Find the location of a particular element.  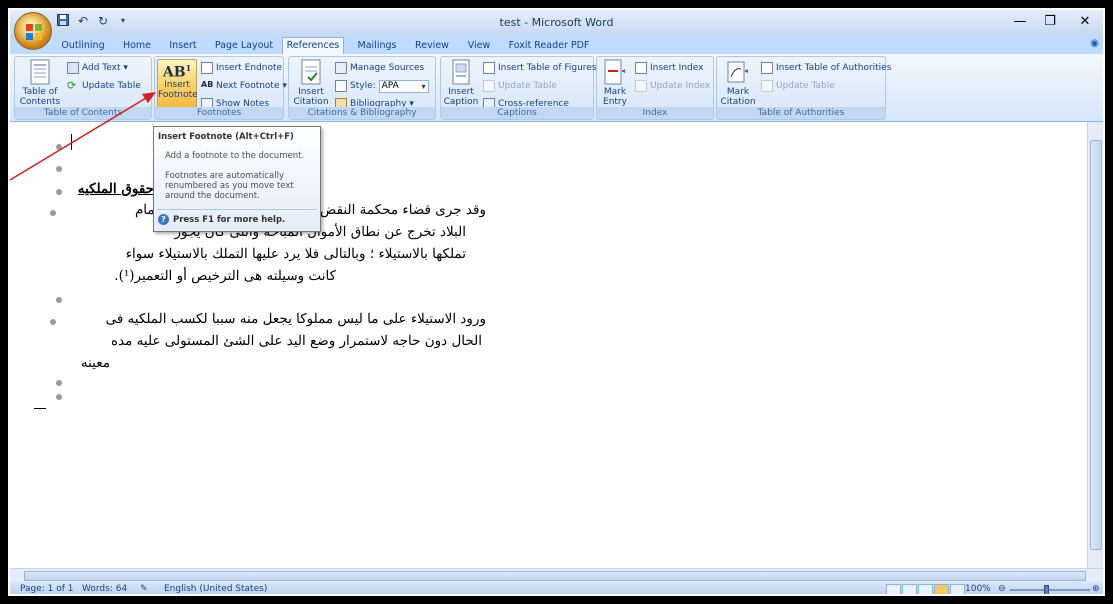

help-icon: ◉ is located at coordinates (1094, 43).